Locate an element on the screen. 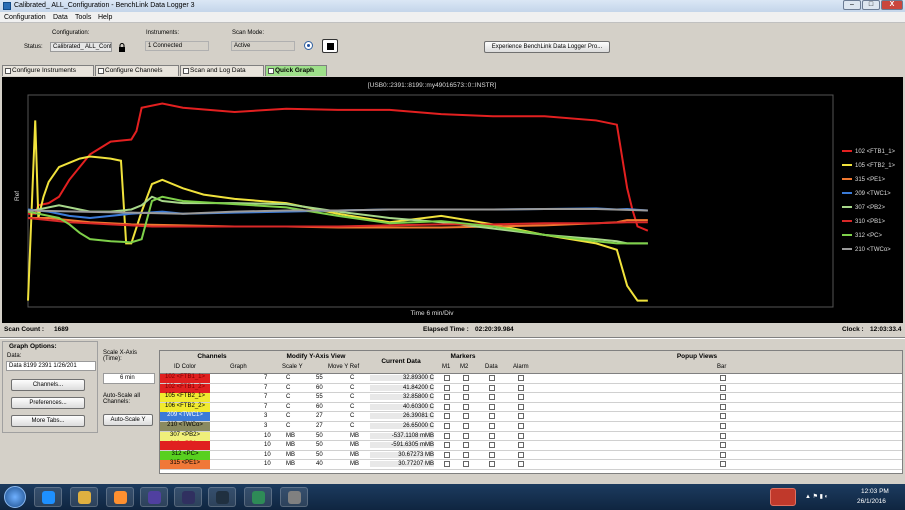  minimize-button: – is located at coordinates (852, 5).